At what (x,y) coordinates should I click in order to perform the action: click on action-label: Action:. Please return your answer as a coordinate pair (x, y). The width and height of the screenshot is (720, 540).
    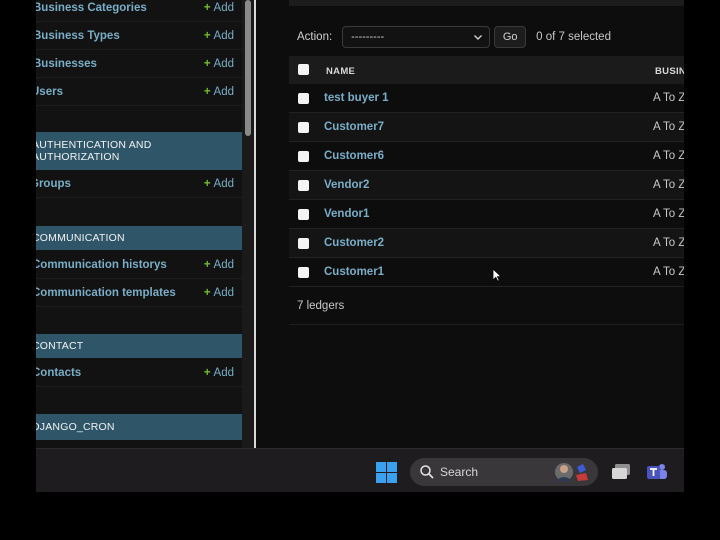
    Looking at the image, I should click on (315, 37).